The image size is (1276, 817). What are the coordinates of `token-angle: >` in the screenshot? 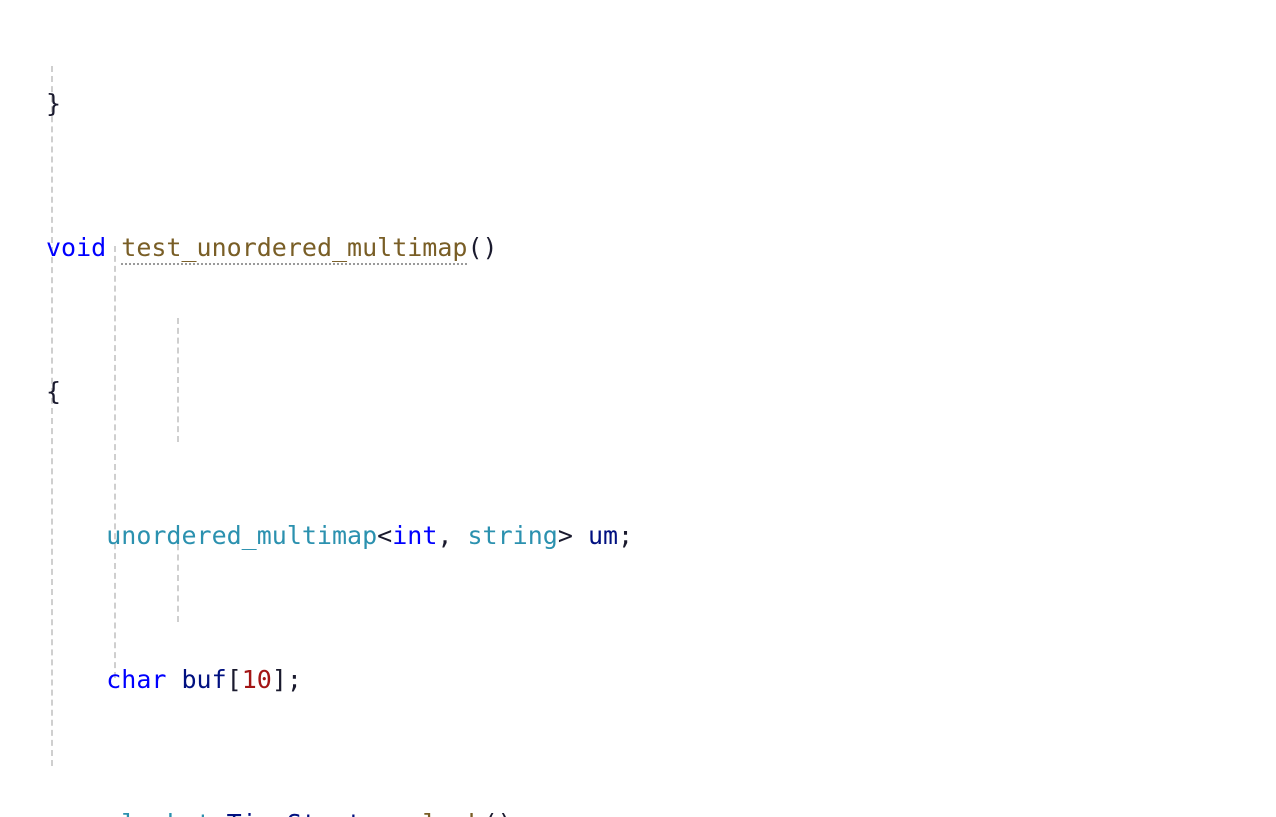 It's located at (565, 535).